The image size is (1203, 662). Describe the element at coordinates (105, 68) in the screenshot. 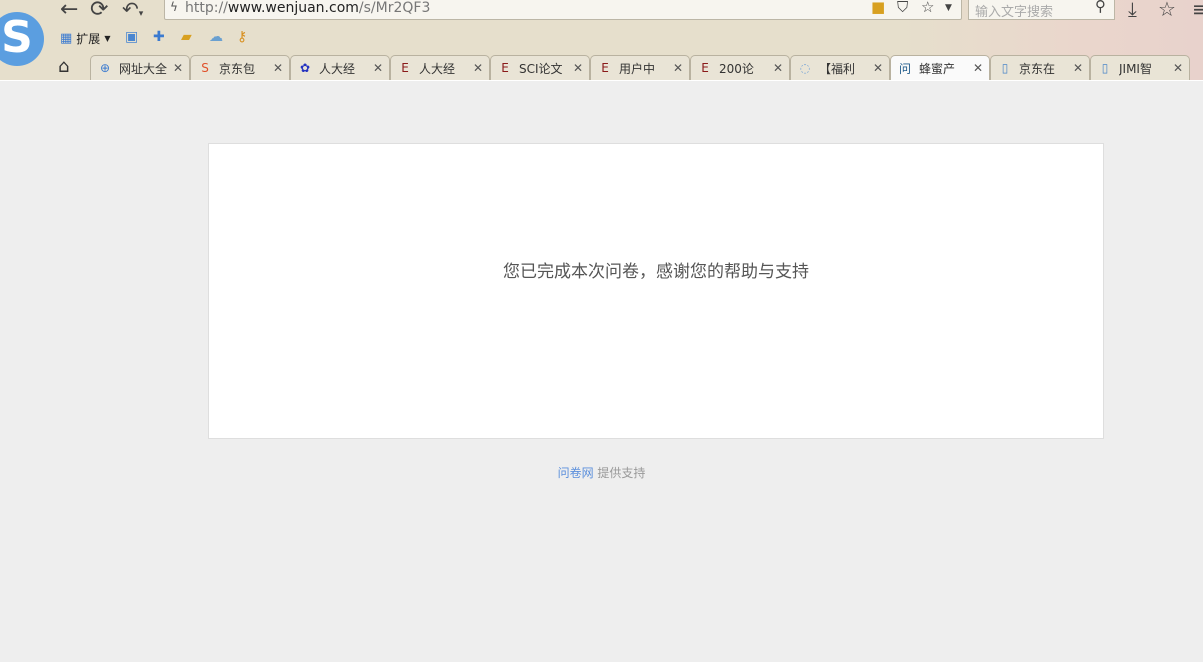

I see `globe-icon: ⊕` at that location.